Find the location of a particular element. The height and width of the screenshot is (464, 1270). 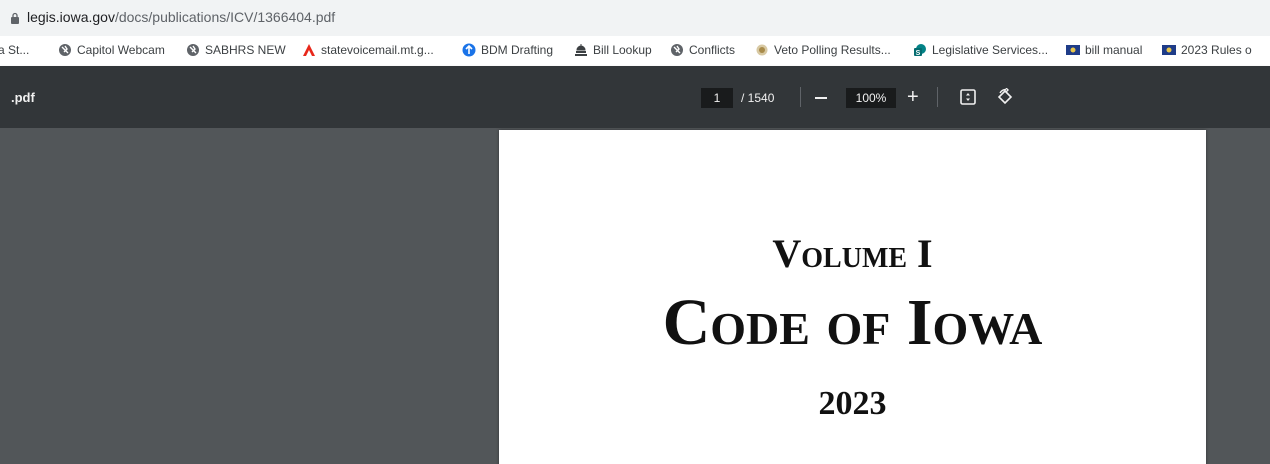

svg-text: S is located at coordinates (918, 53).